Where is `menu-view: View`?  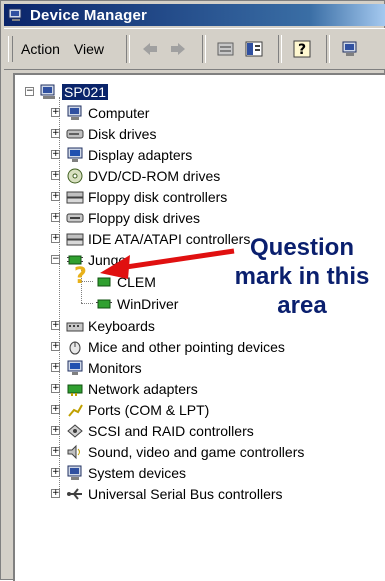
menu-view: View is located at coordinates (89, 49).